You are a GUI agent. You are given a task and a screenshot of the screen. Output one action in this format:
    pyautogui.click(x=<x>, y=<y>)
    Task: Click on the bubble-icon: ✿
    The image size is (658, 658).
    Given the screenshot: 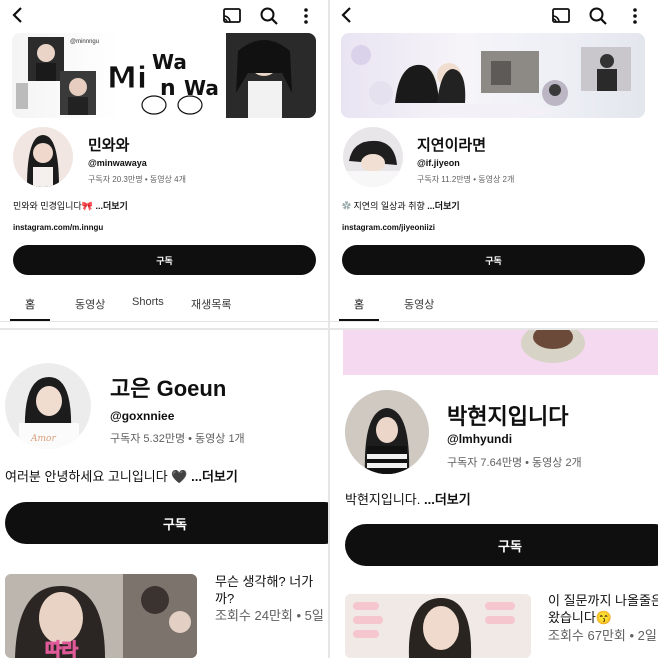 What is the action you would take?
    pyautogui.click(x=348, y=206)
    